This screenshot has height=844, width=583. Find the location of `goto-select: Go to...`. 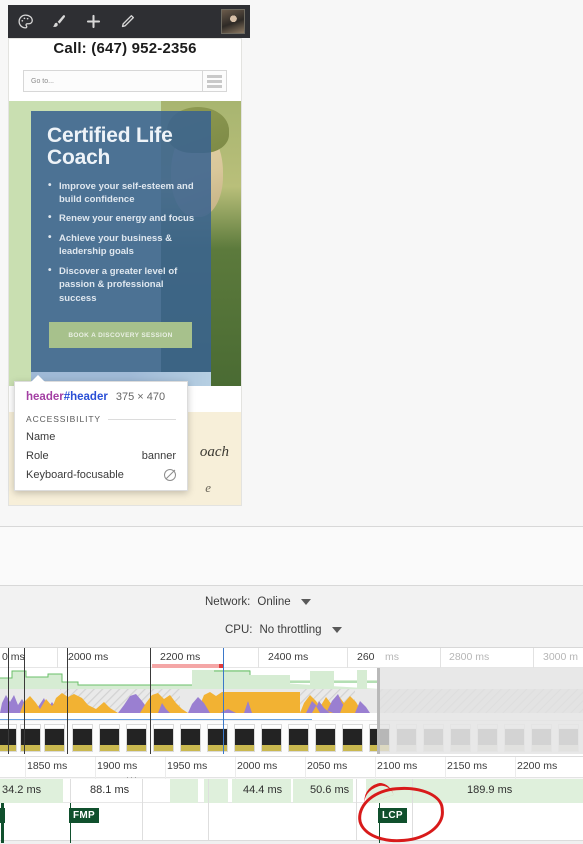

goto-select: Go to... is located at coordinates (113, 81).